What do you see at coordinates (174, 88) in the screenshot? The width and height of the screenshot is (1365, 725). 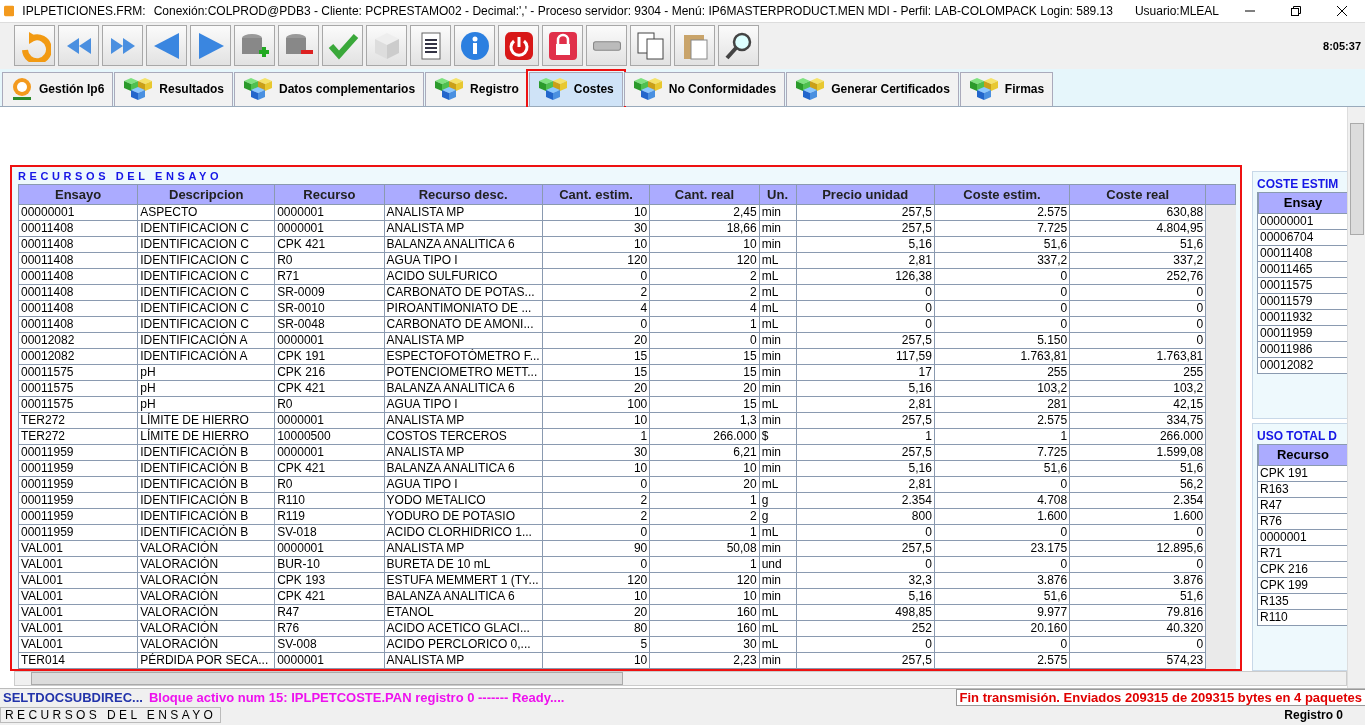 I see `tab: Resultados` at bounding box center [174, 88].